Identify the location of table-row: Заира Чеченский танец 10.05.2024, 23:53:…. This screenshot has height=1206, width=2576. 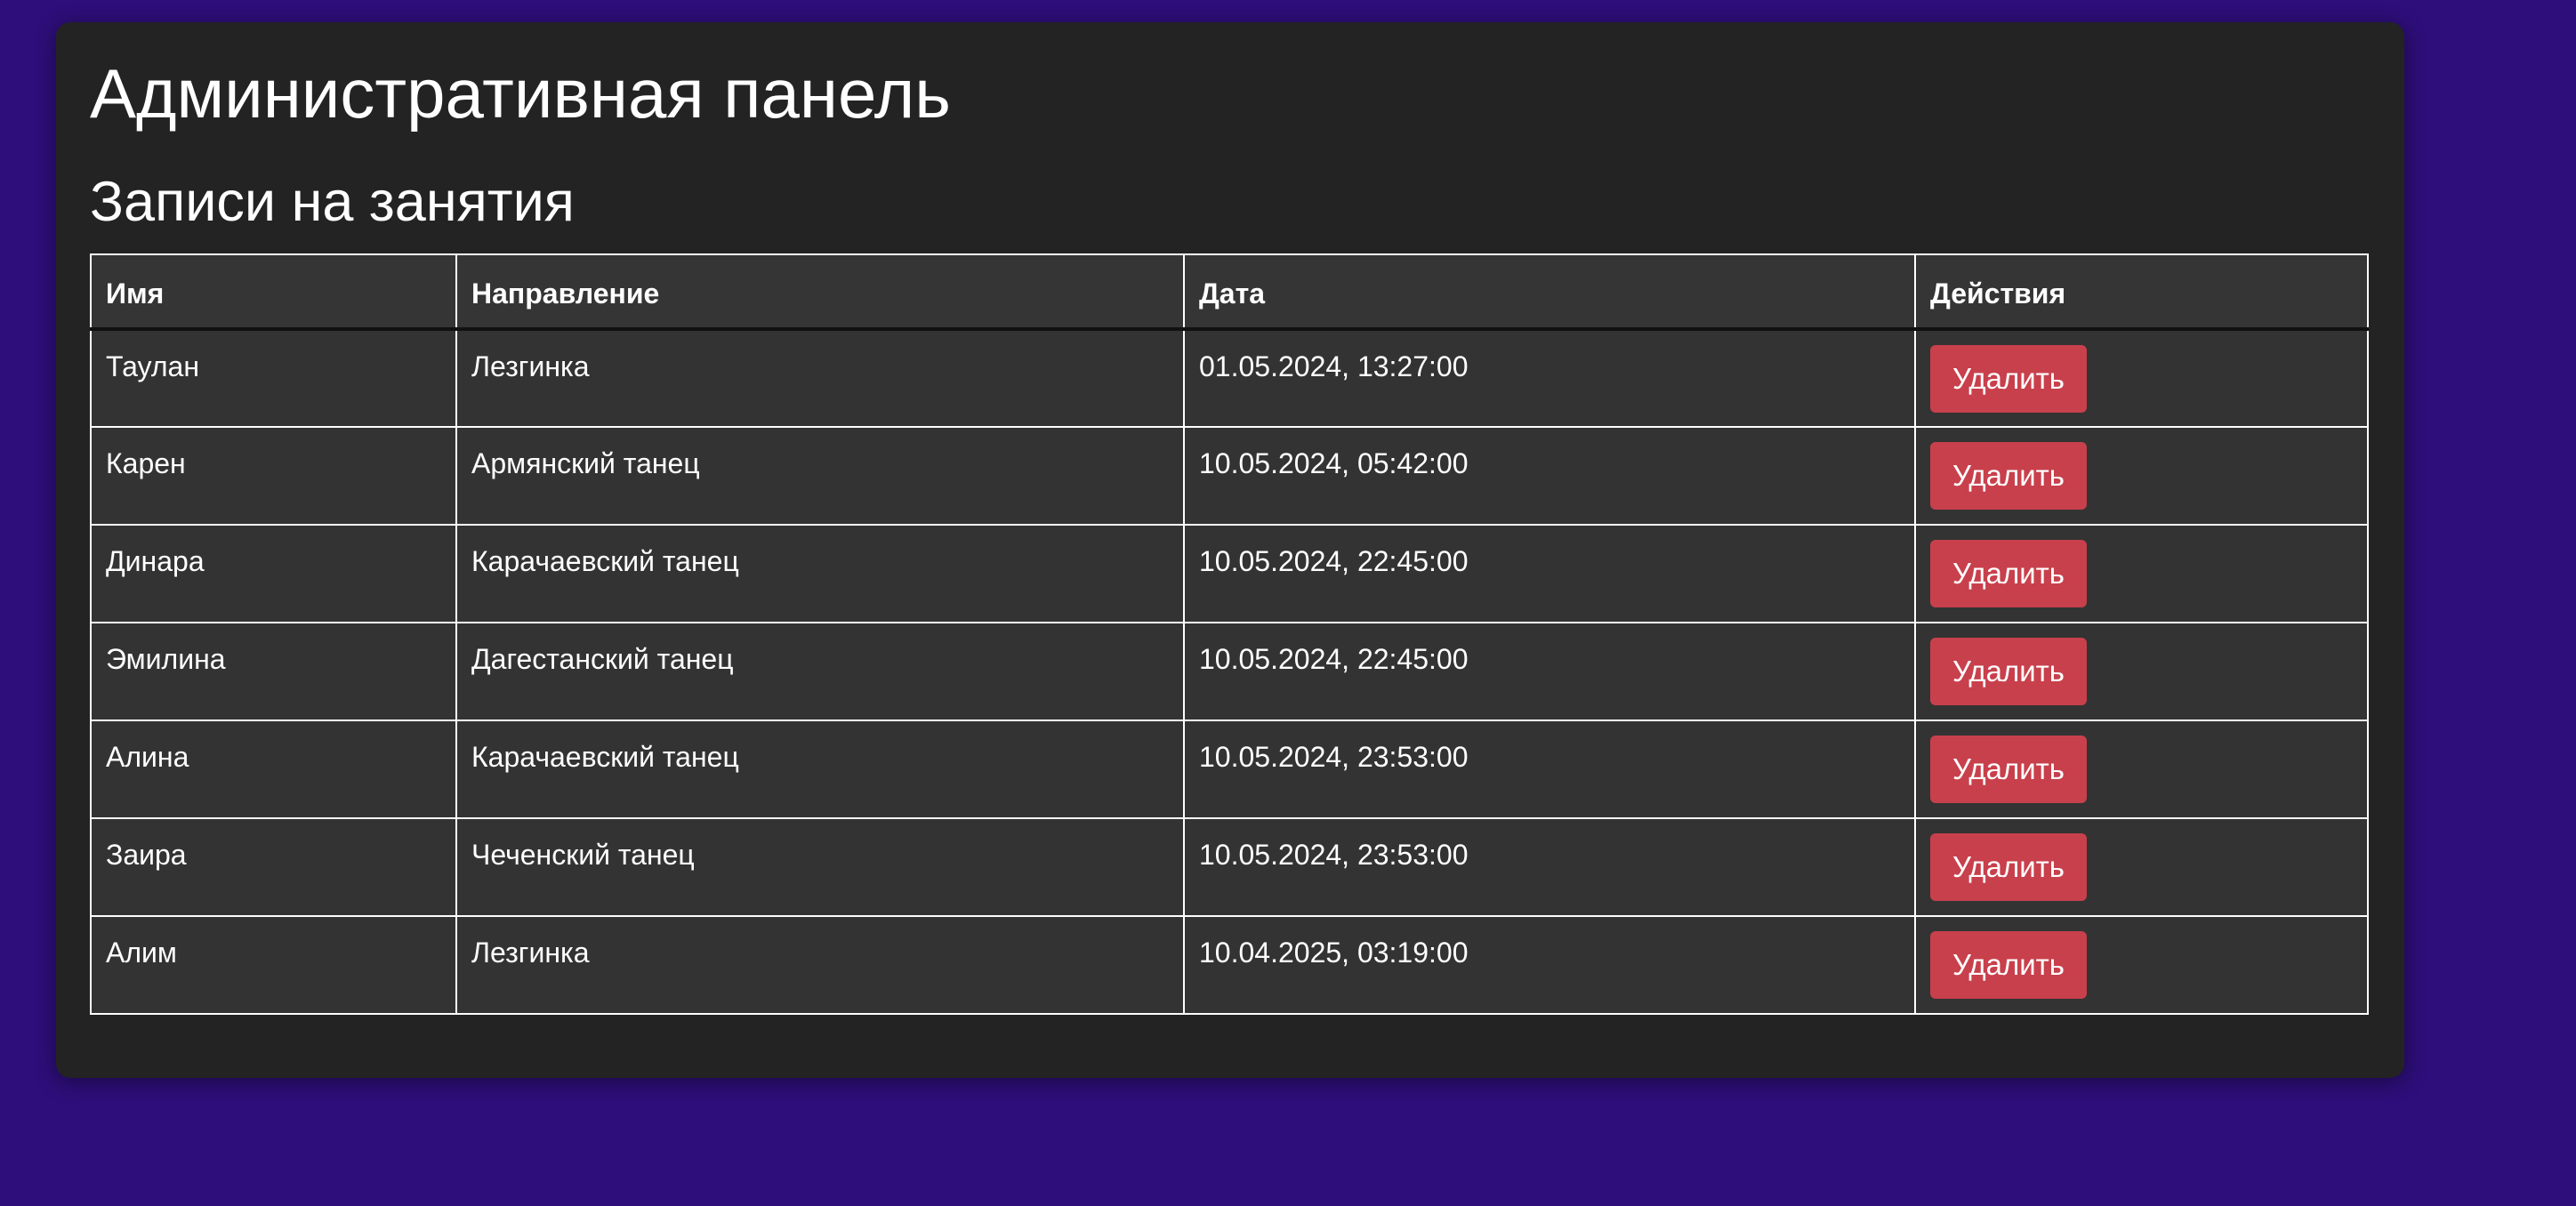
(1229, 867).